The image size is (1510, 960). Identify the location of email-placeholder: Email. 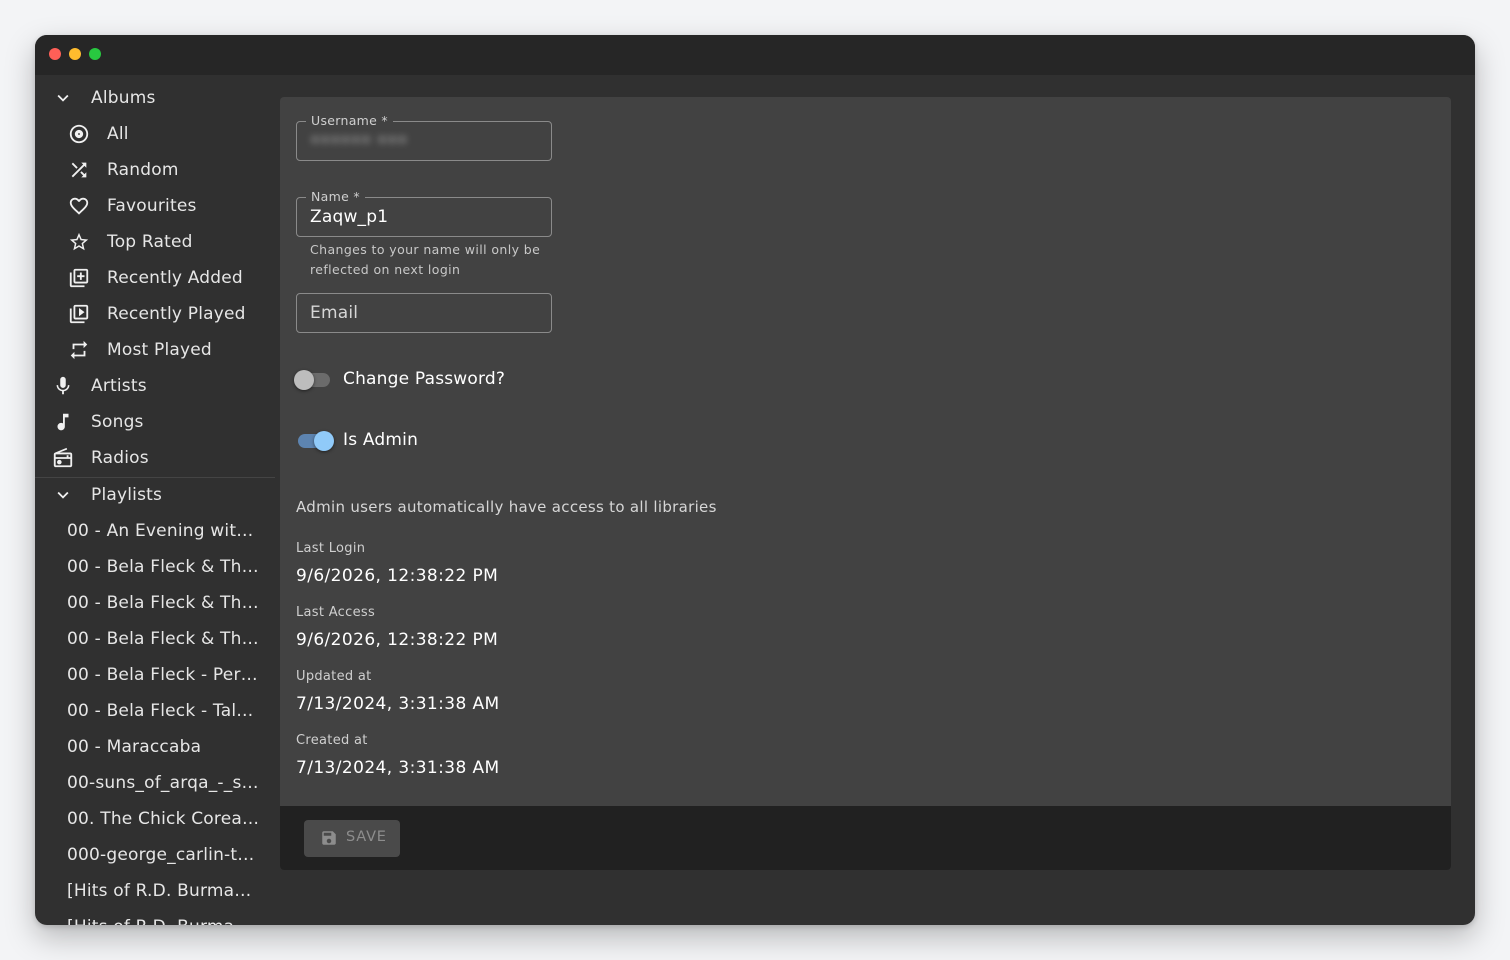
(334, 313).